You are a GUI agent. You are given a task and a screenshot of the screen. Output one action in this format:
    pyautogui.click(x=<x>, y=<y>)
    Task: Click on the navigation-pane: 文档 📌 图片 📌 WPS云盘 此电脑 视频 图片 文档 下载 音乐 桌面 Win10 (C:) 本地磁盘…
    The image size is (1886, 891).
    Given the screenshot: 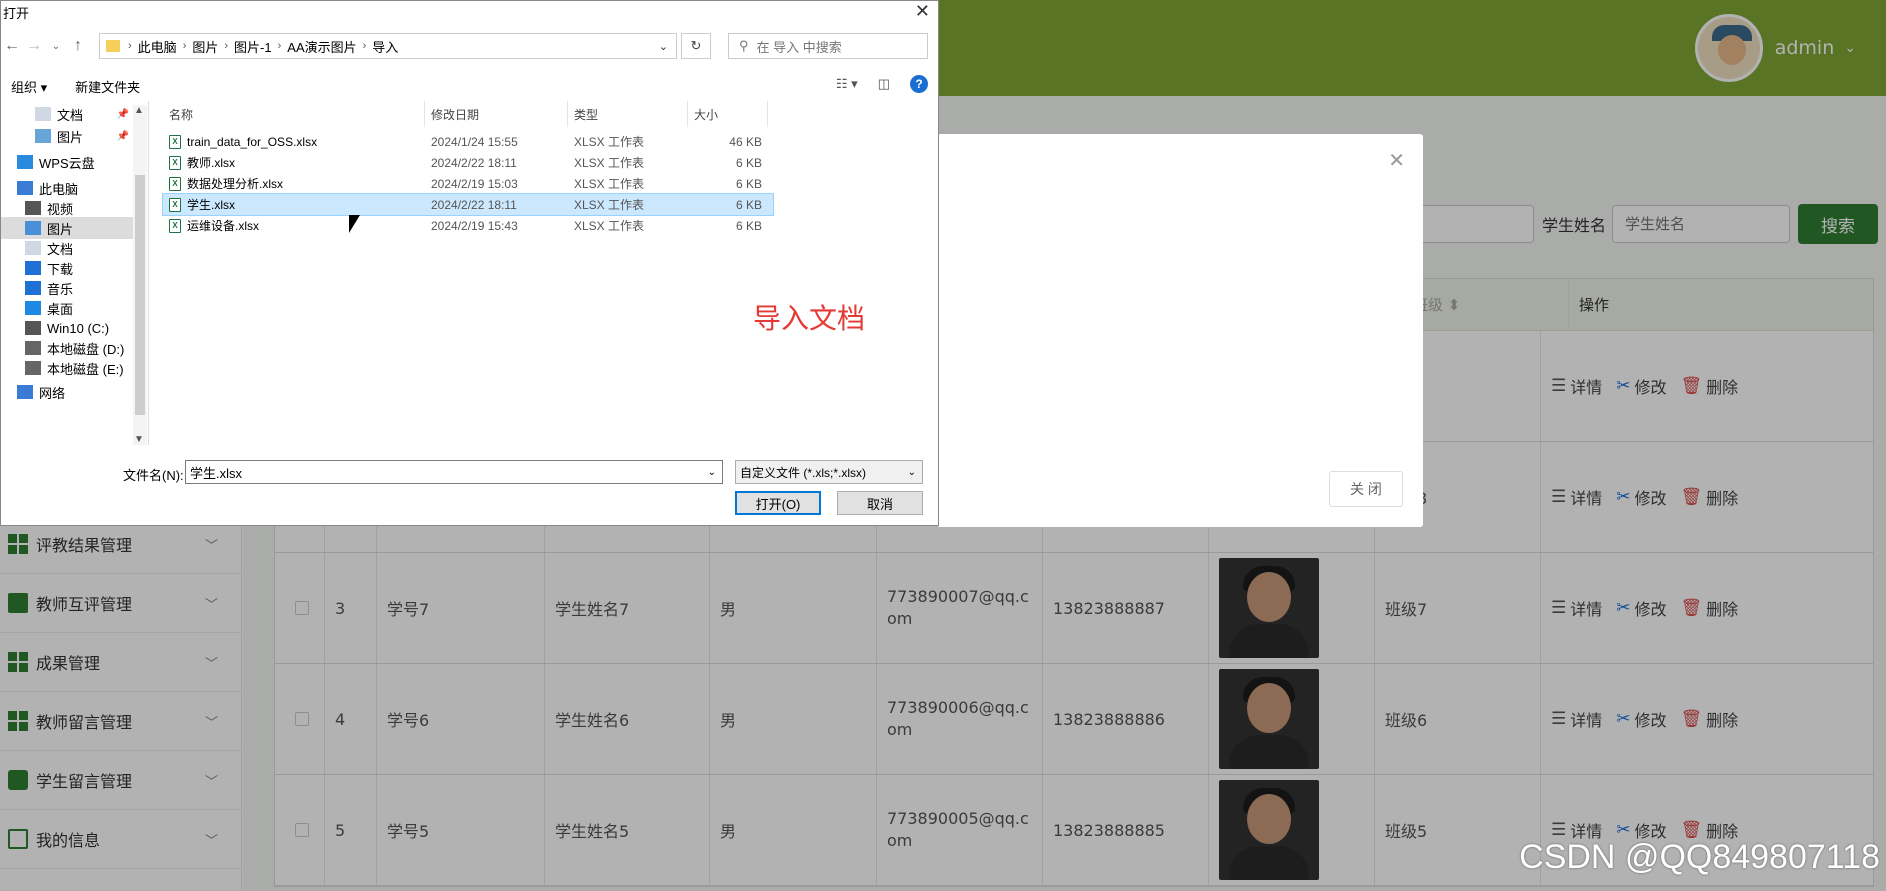 What is the action you would take?
    pyautogui.click(x=75, y=273)
    